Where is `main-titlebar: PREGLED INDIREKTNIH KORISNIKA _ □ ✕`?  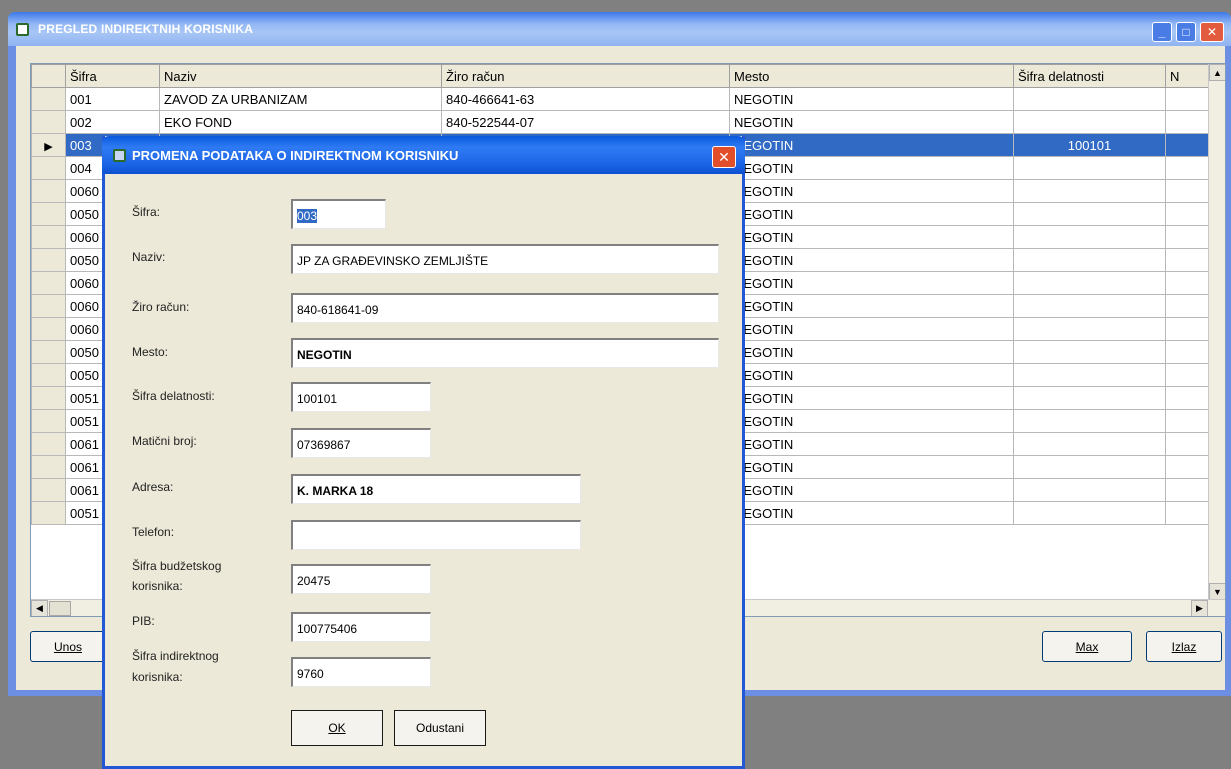 main-titlebar: PREGLED INDIREKTNIH KORISNIKA _ □ ✕ is located at coordinates (619, 29).